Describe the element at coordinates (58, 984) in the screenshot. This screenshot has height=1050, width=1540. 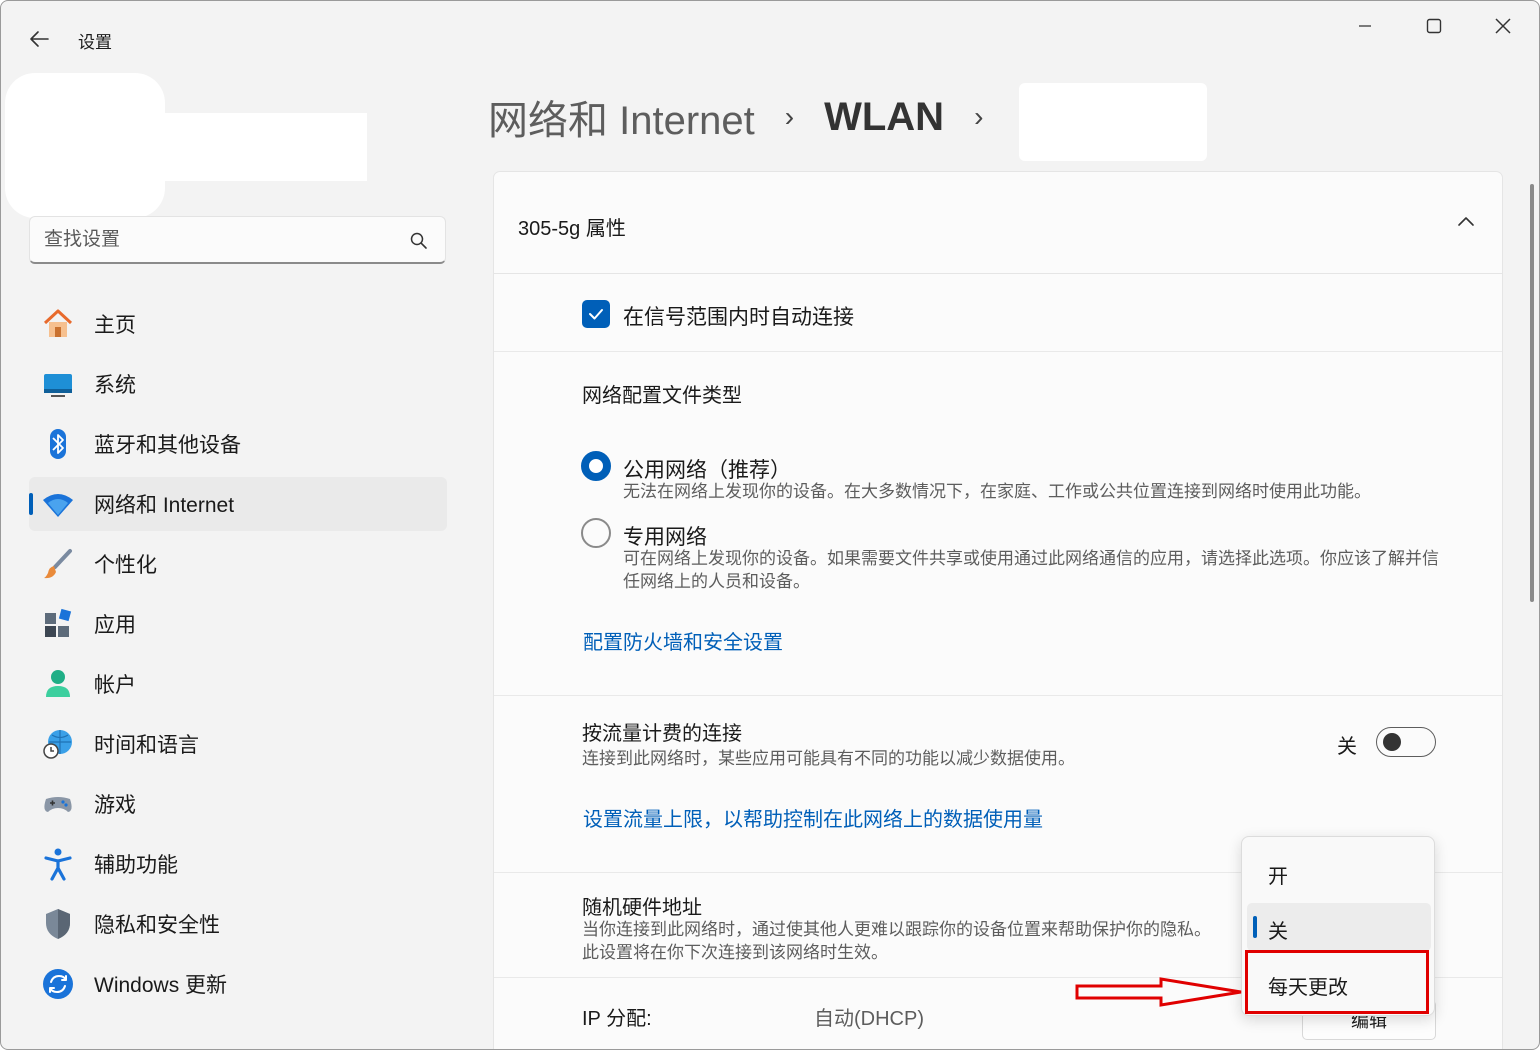
I see `update-icon` at that location.